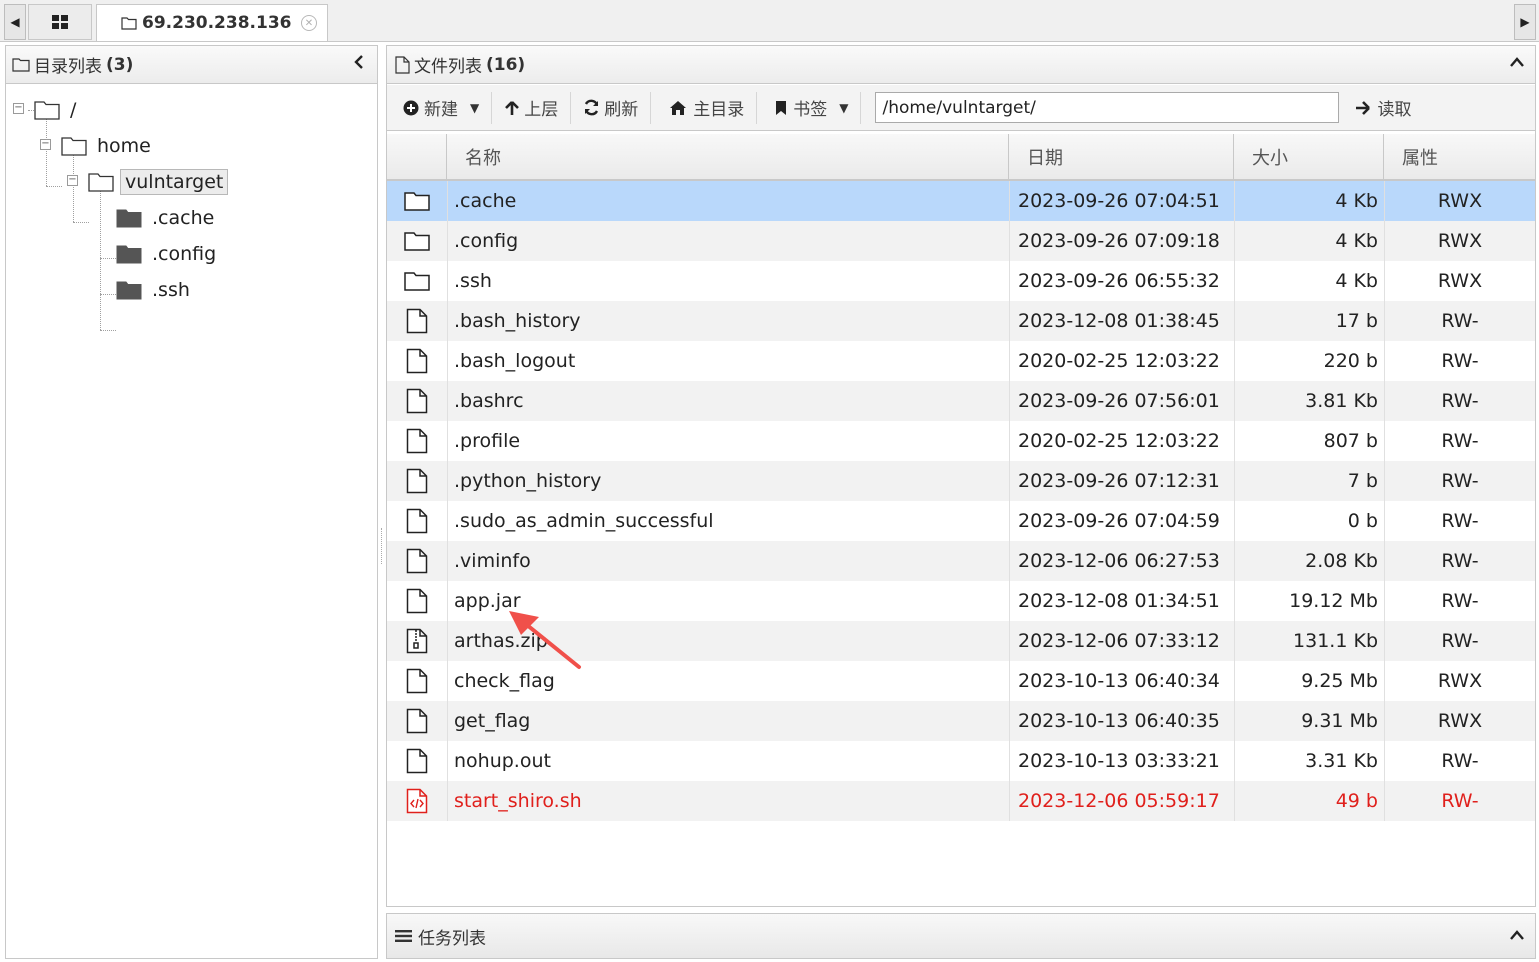 This screenshot has width=1539, height=962. I want to click on file-row: get_flag 2023-10-13 06:40:35 9.31 Mb RWX, so click(961, 721).